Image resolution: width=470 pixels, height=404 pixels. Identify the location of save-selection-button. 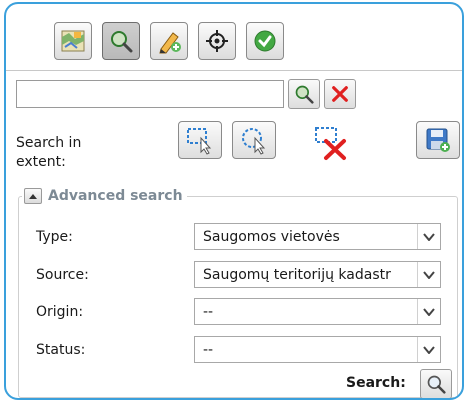
(438, 140).